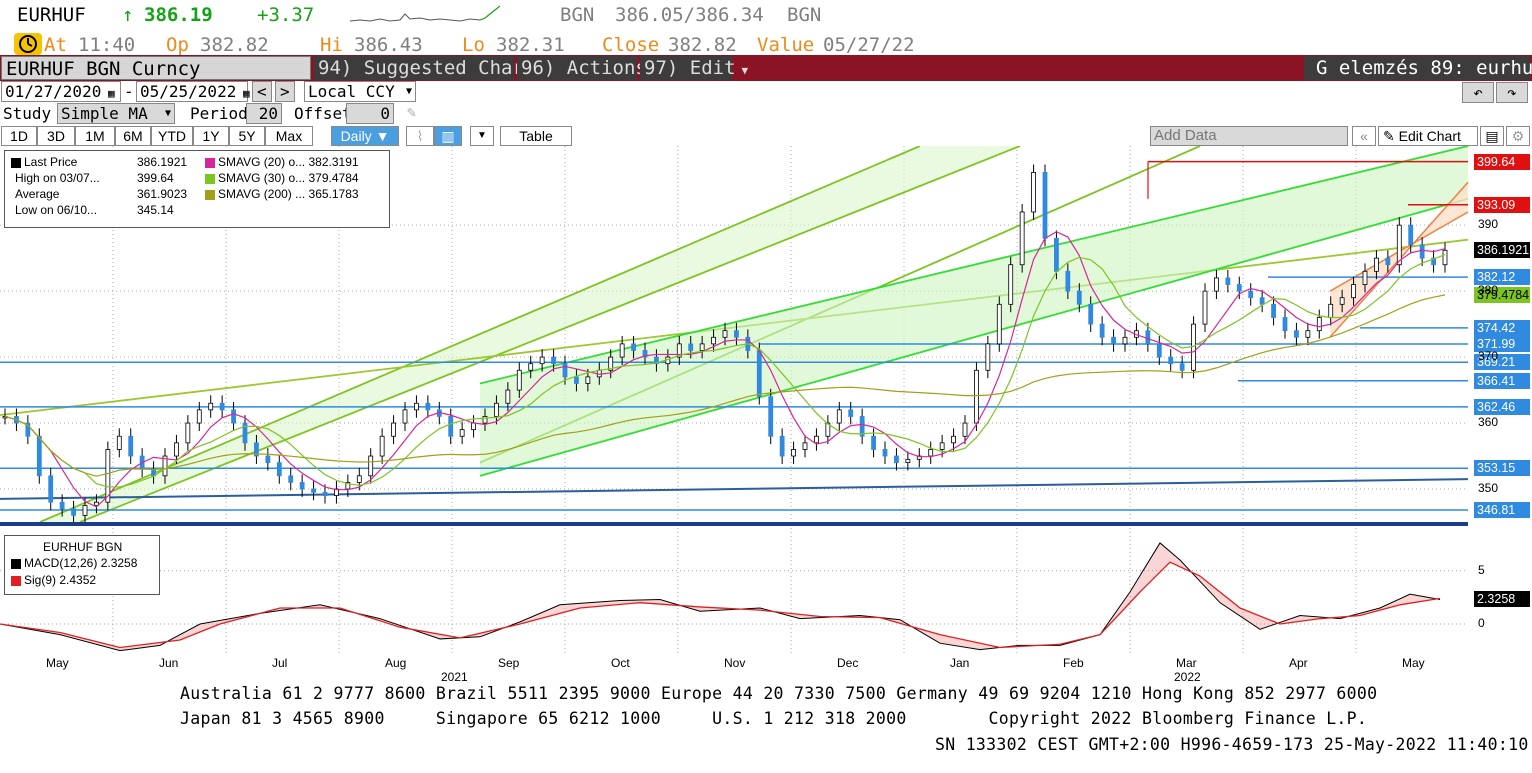  Describe the element at coordinates (735, 663) in the screenshot. I see `x-month-label: Nov` at that location.